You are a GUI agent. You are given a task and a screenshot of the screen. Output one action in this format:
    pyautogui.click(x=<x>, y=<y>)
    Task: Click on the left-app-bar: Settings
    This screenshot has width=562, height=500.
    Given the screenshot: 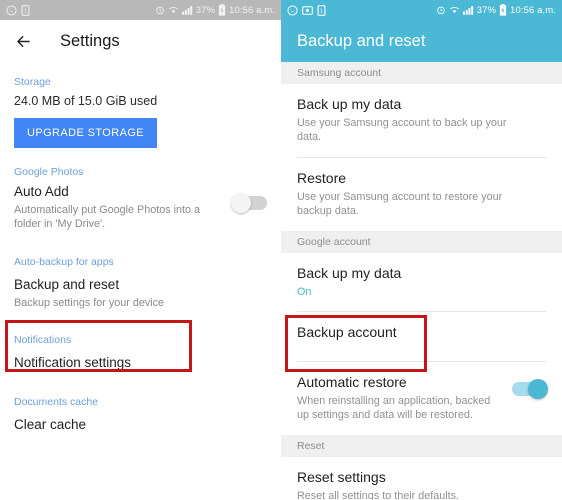 What is the action you would take?
    pyautogui.click(x=140, y=41)
    